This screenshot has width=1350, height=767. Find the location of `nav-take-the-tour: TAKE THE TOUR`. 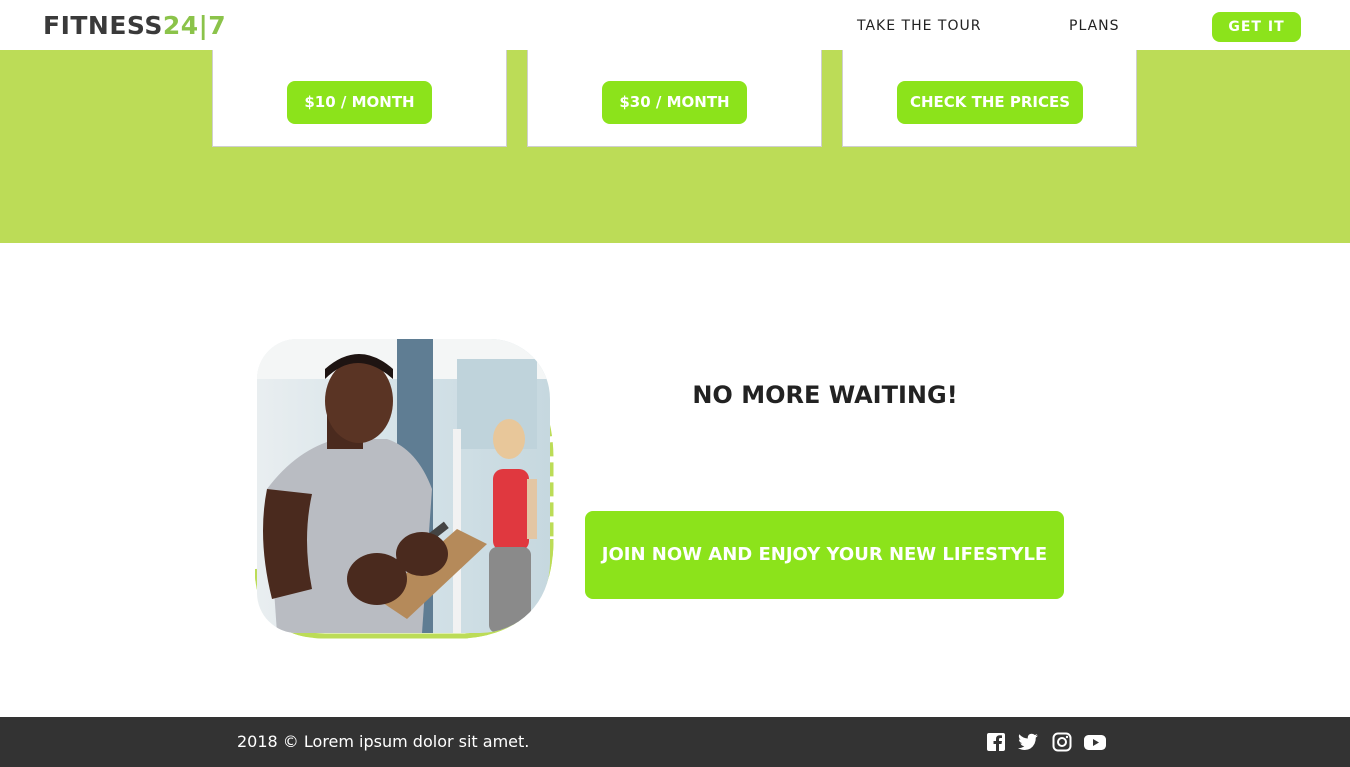

nav-take-the-tour: TAKE THE TOUR is located at coordinates (919, 26).